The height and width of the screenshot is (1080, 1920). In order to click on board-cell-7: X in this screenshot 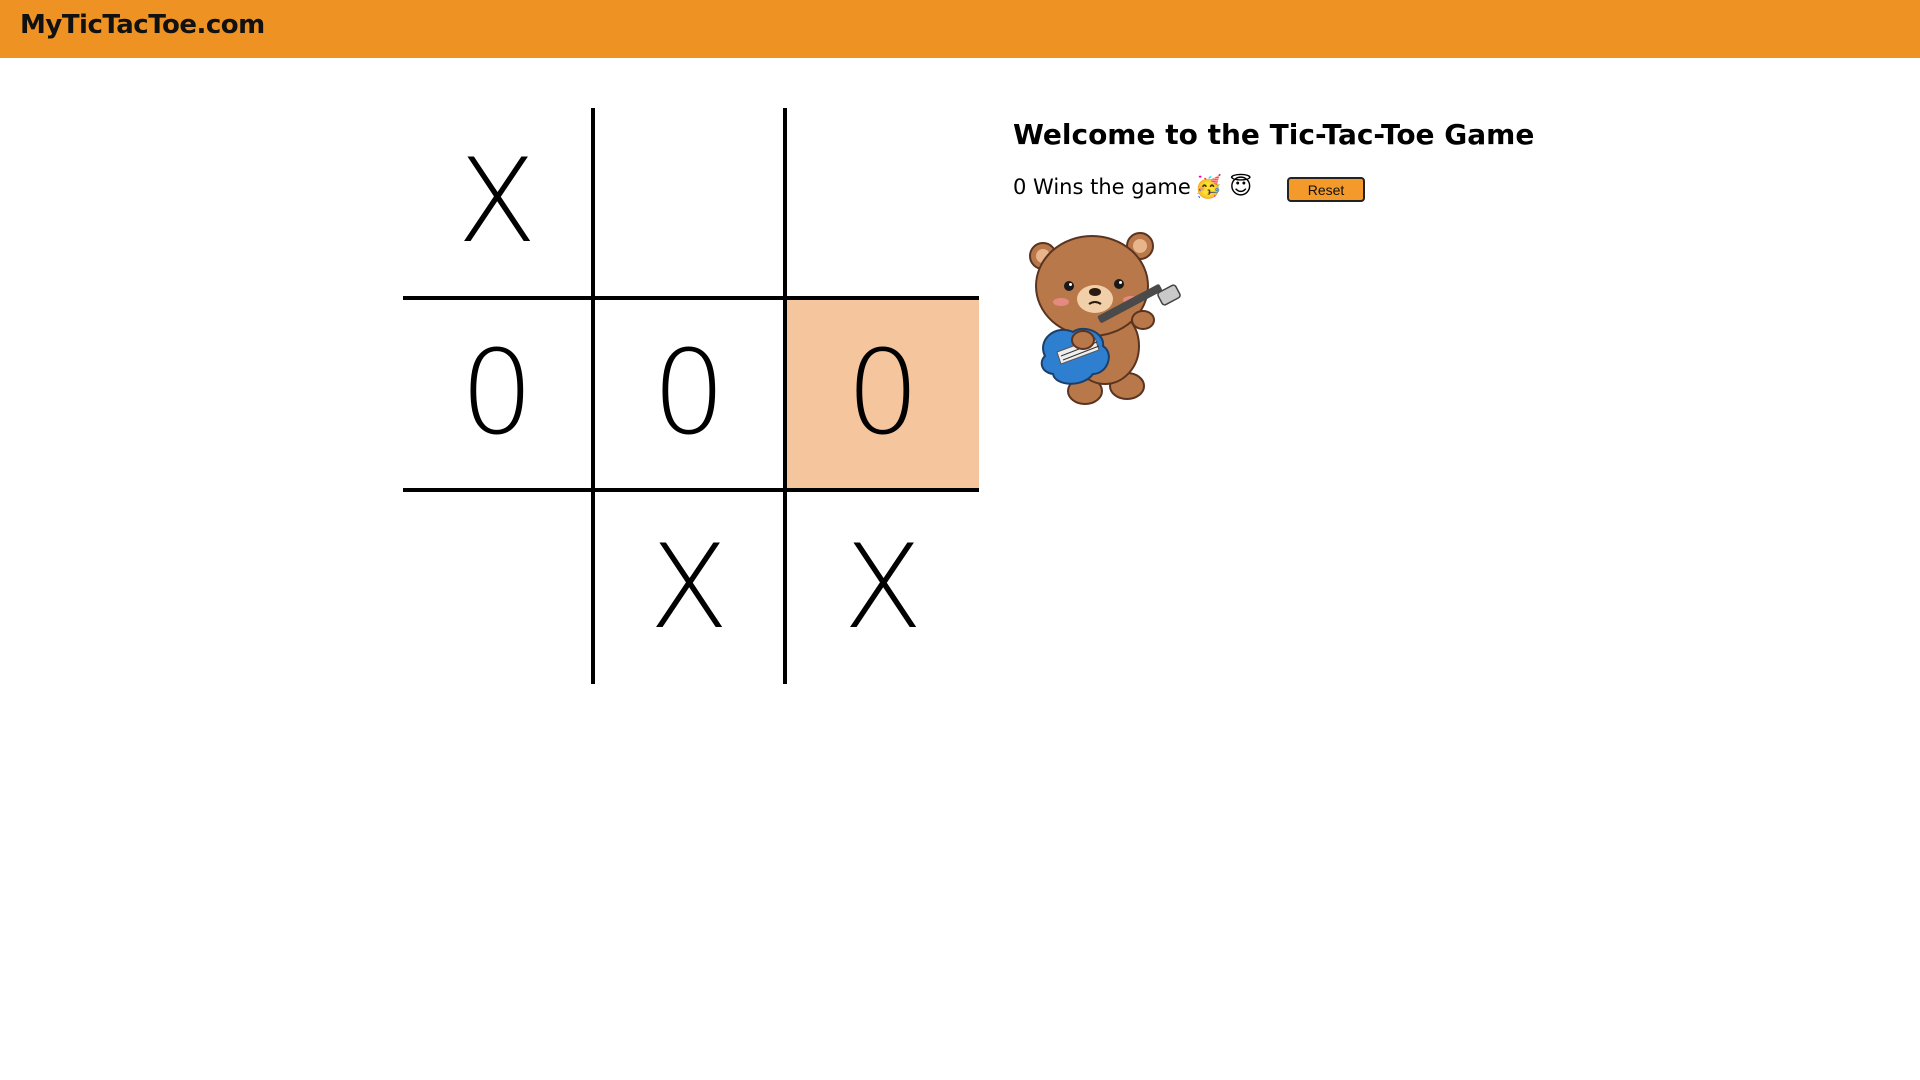, I will do `click(691, 588)`.